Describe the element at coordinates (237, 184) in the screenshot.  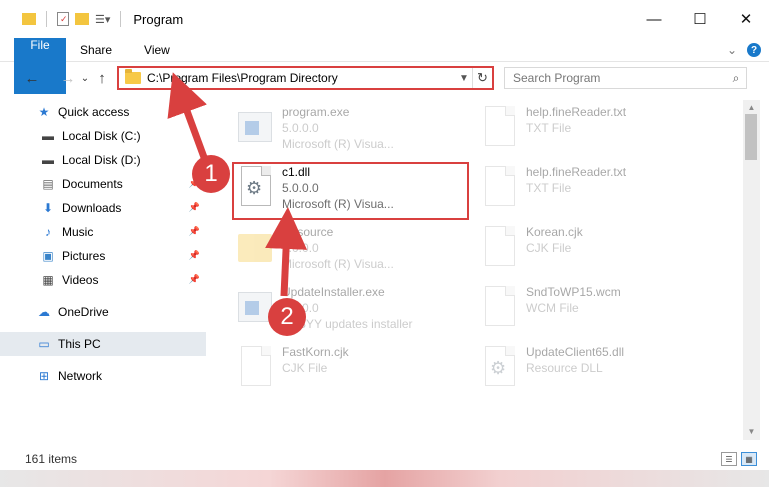
I see `annotation-arrows` at that location.